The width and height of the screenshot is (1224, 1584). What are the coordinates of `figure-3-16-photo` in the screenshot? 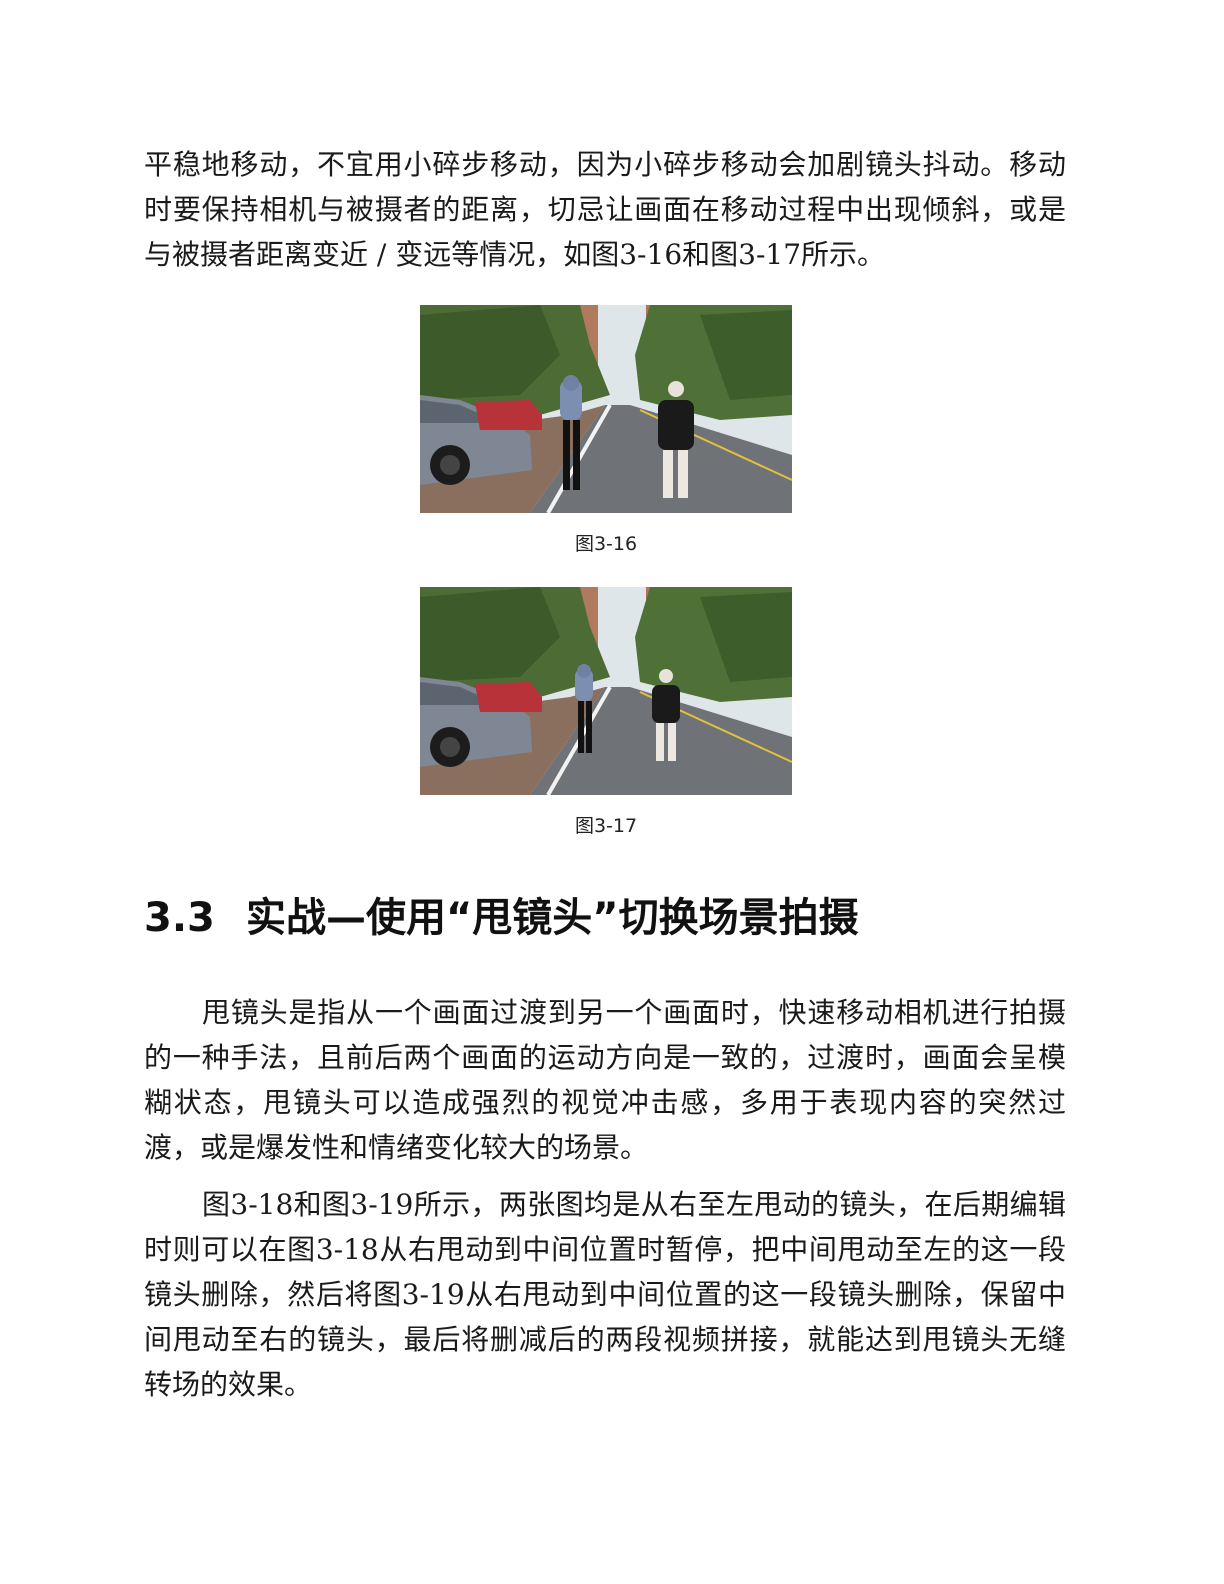 It's located at (606, 409).